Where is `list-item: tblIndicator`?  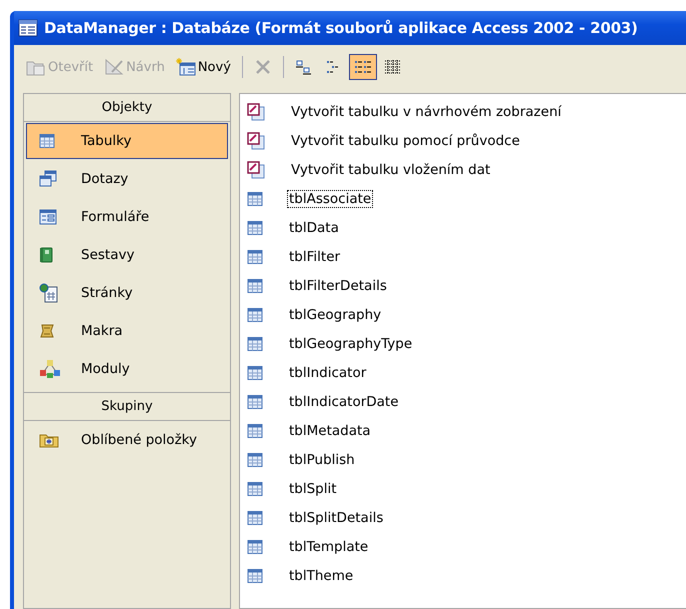
list-item: tblIndicator is located at coordinates (327, 373).